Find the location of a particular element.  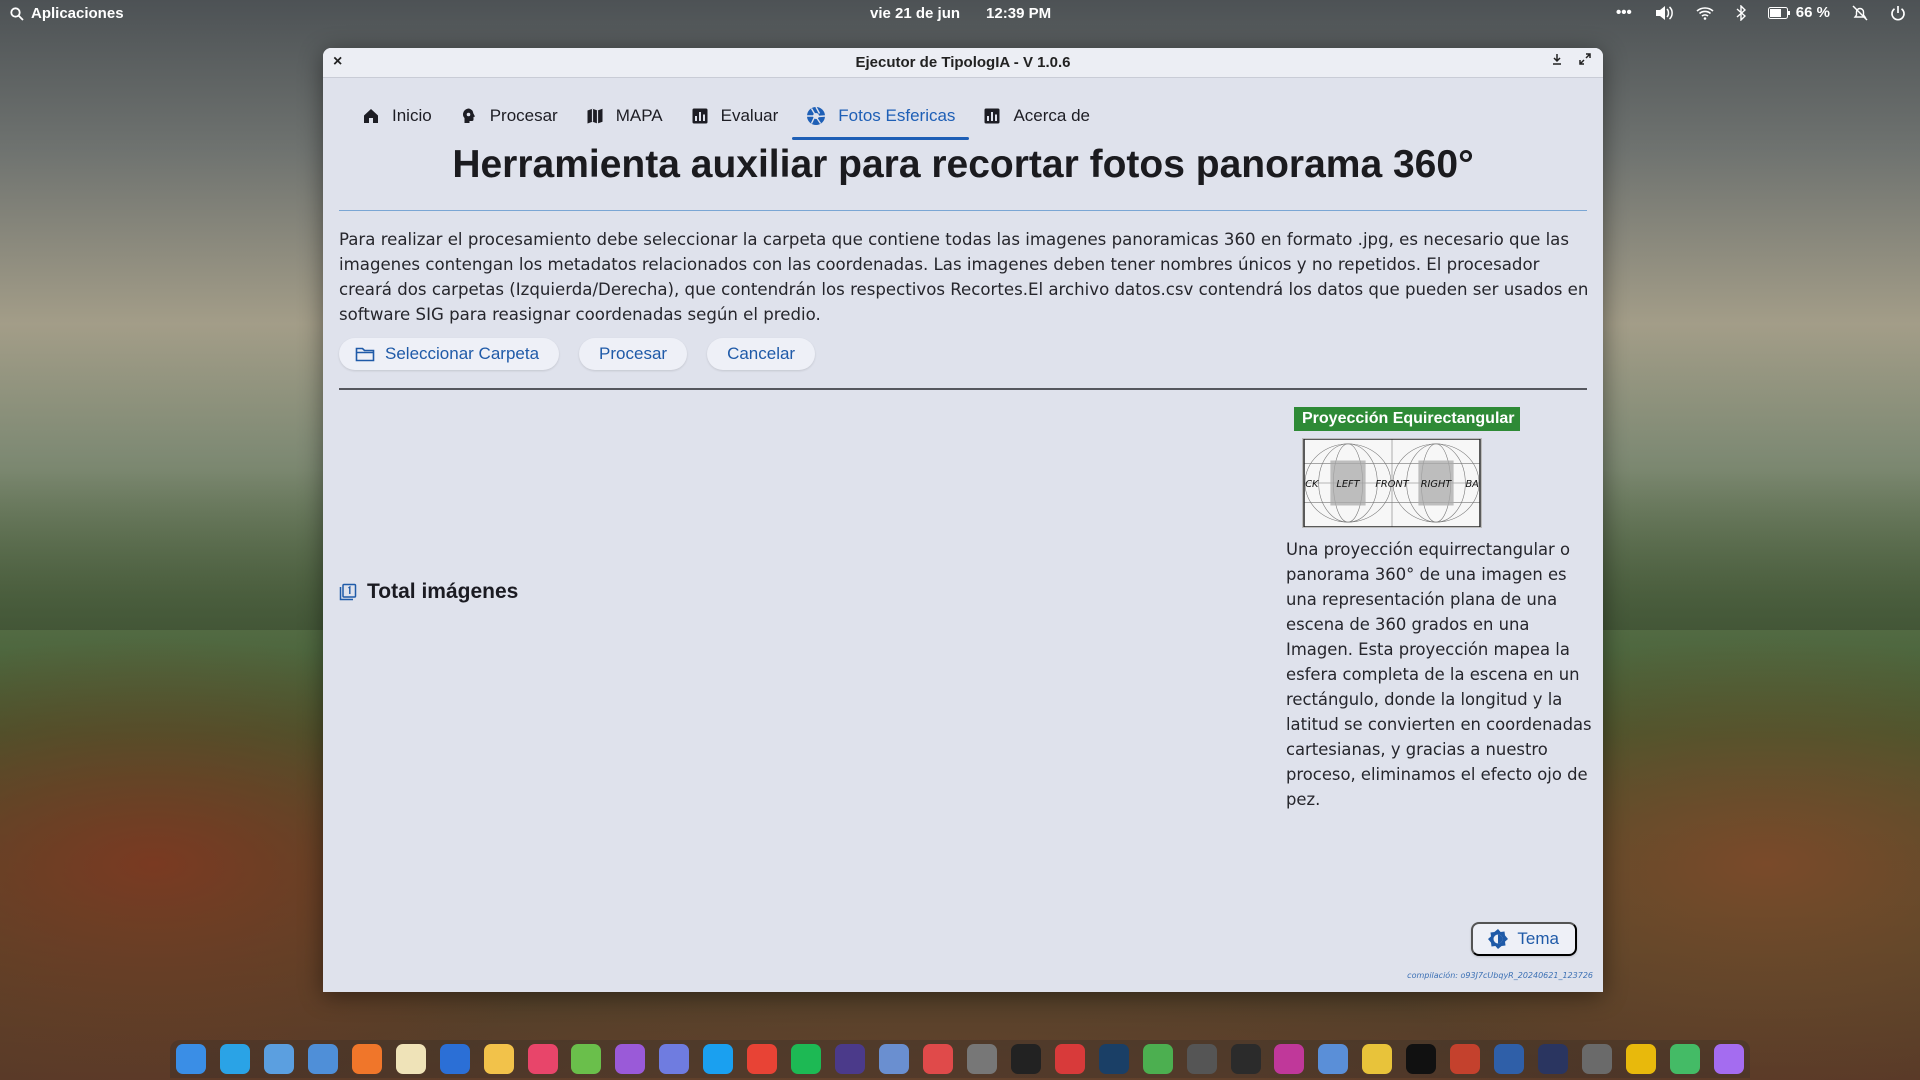

notifications-off-icon is located at coordinates (1860, 12).